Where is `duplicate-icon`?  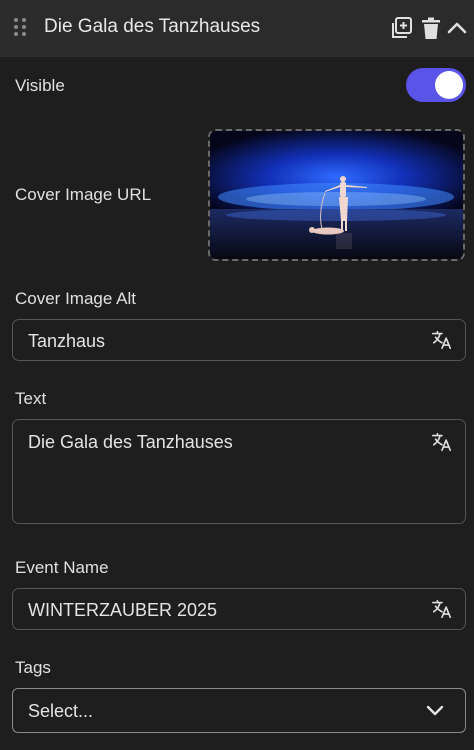
duplicate-icon is located at coordinates (402, 28).